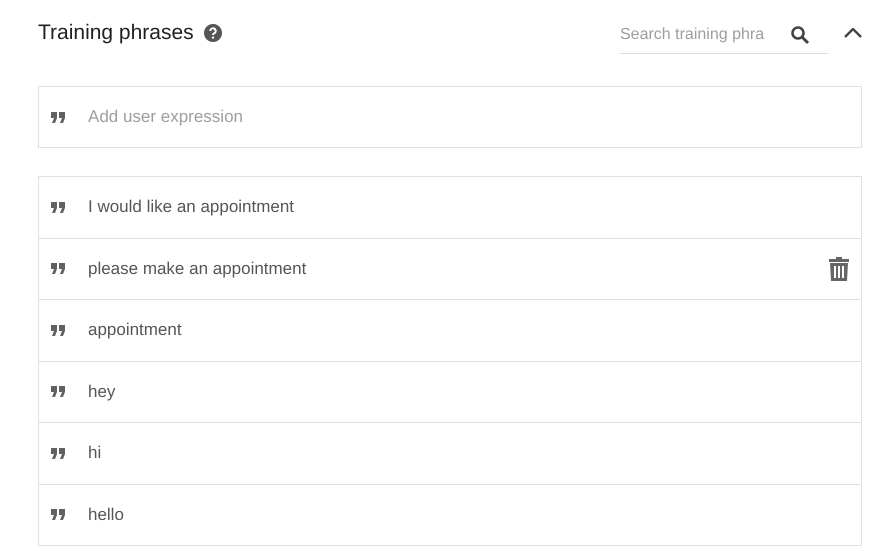 This screenshot has width=886, height=551. What do you see at coordinates (839, 268) in the screenshot?
I see `trash-icon` at bounding box center [839, 268].